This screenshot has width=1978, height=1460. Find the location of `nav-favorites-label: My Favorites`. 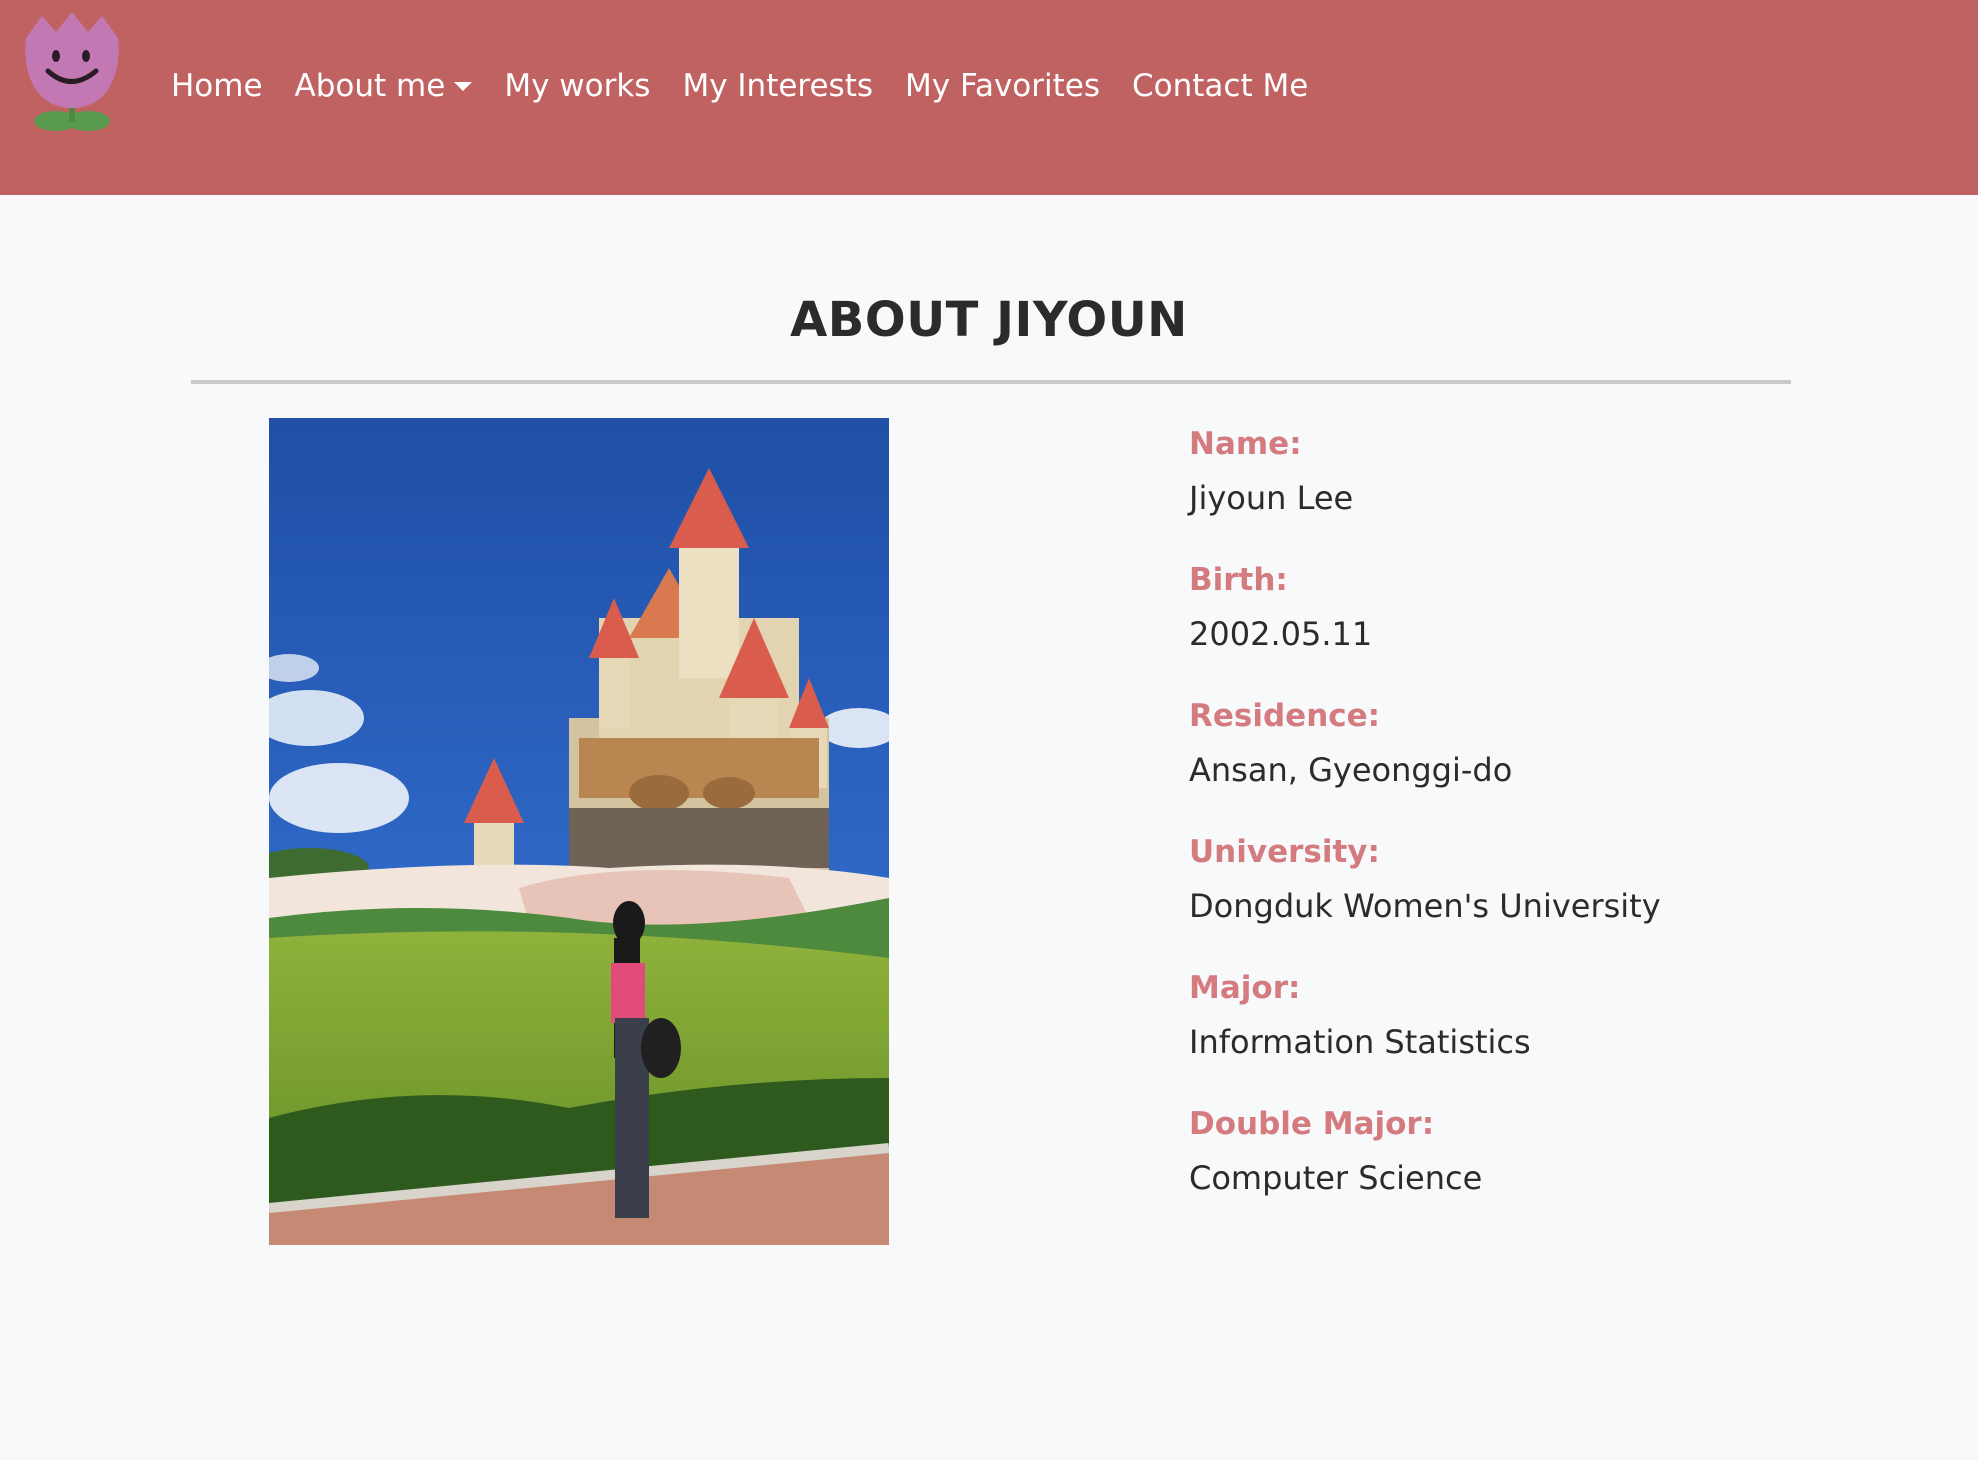

nav-favorites-label: My Favorites is located at coordinates (1002, 86).